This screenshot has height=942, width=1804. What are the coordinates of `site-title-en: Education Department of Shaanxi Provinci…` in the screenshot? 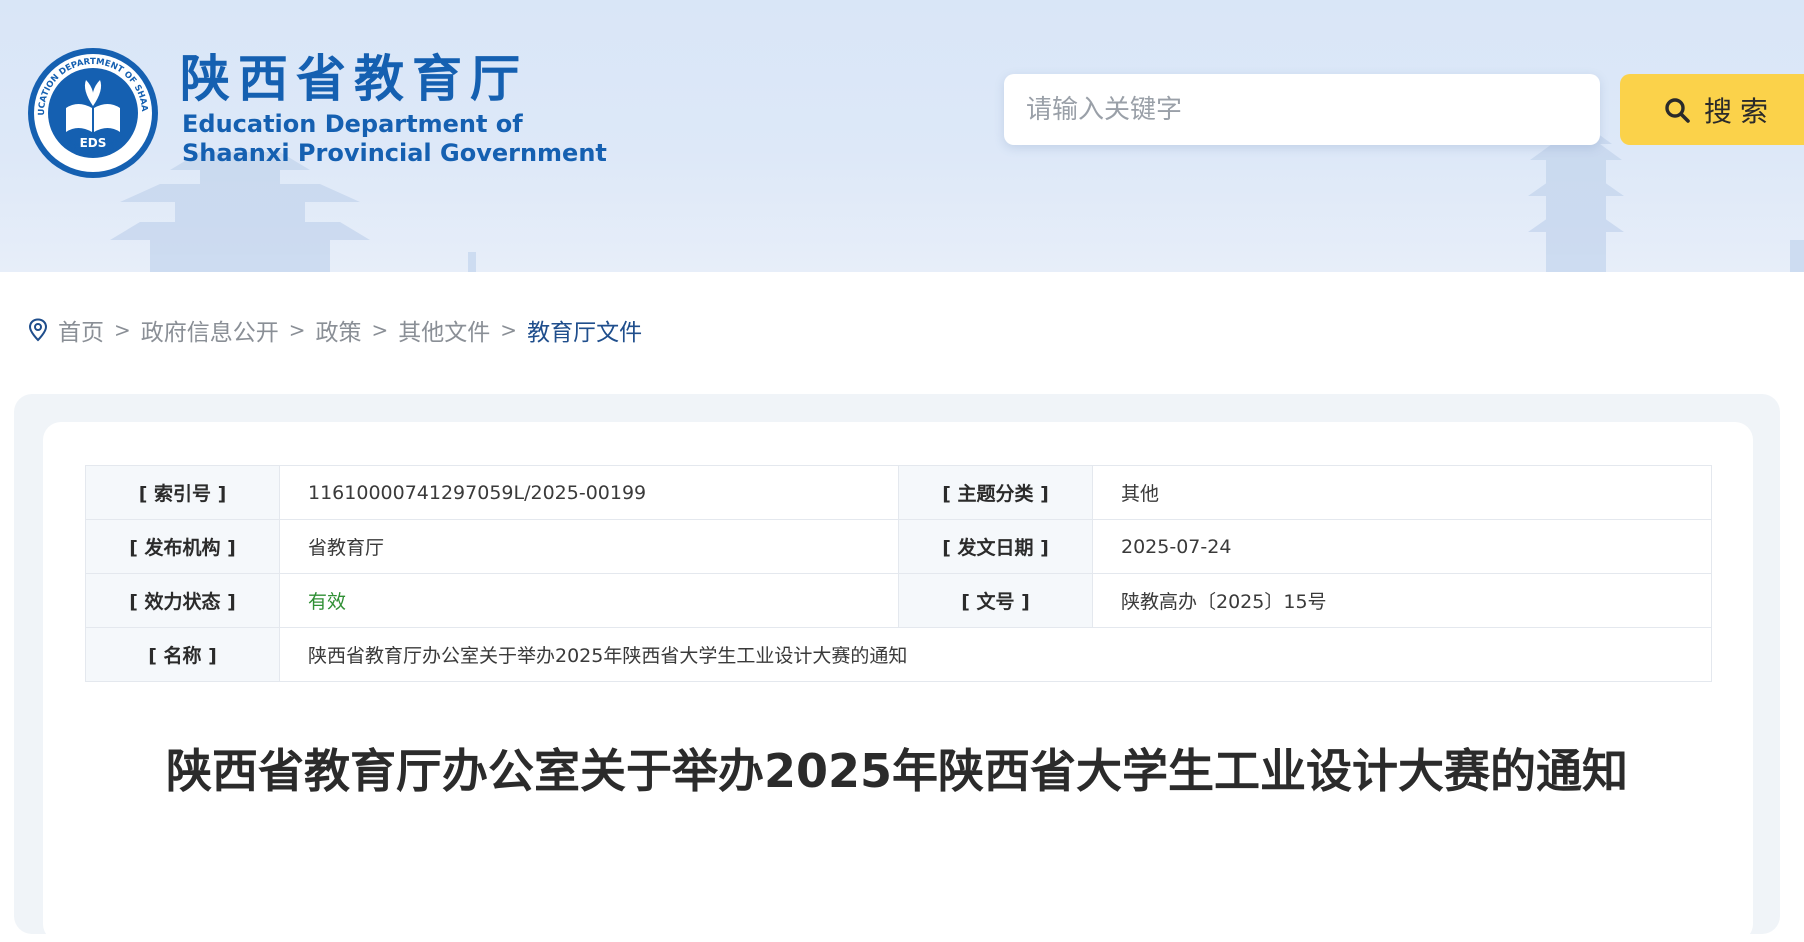 It's located at (394, 139).